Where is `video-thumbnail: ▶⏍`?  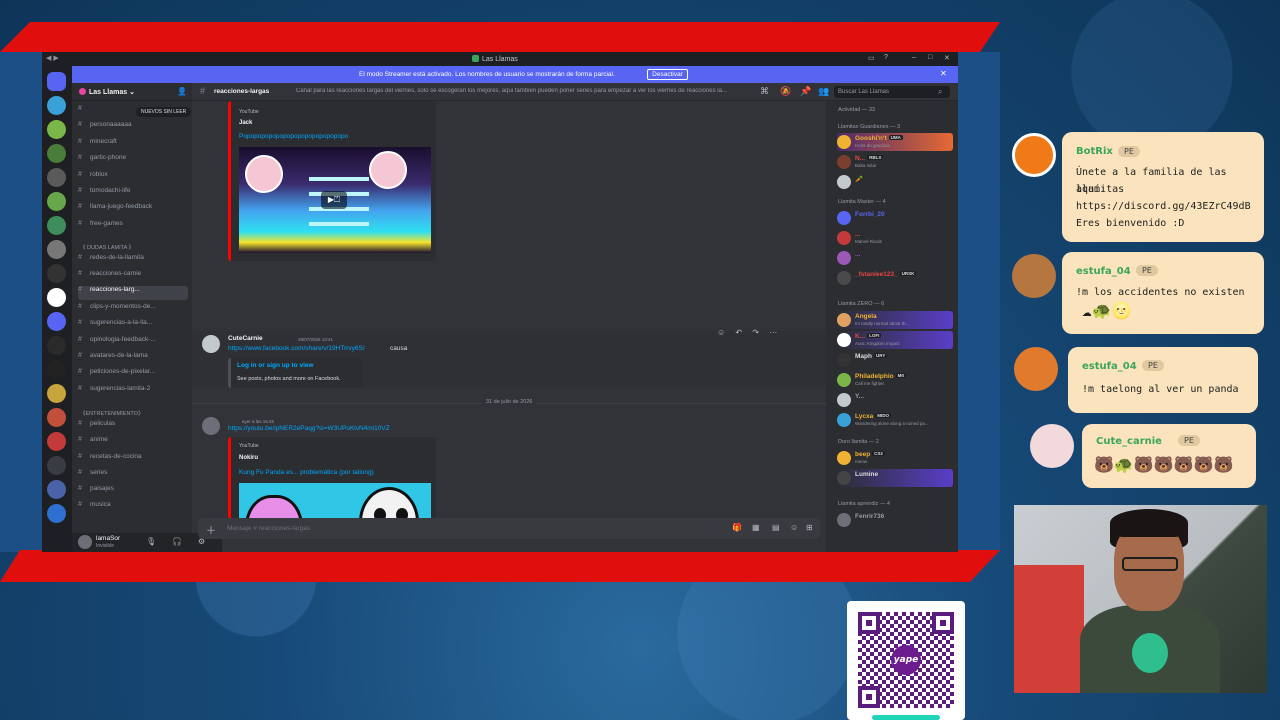
video-thumbnail: ▶⏍ is located at coordinates (335, 200).